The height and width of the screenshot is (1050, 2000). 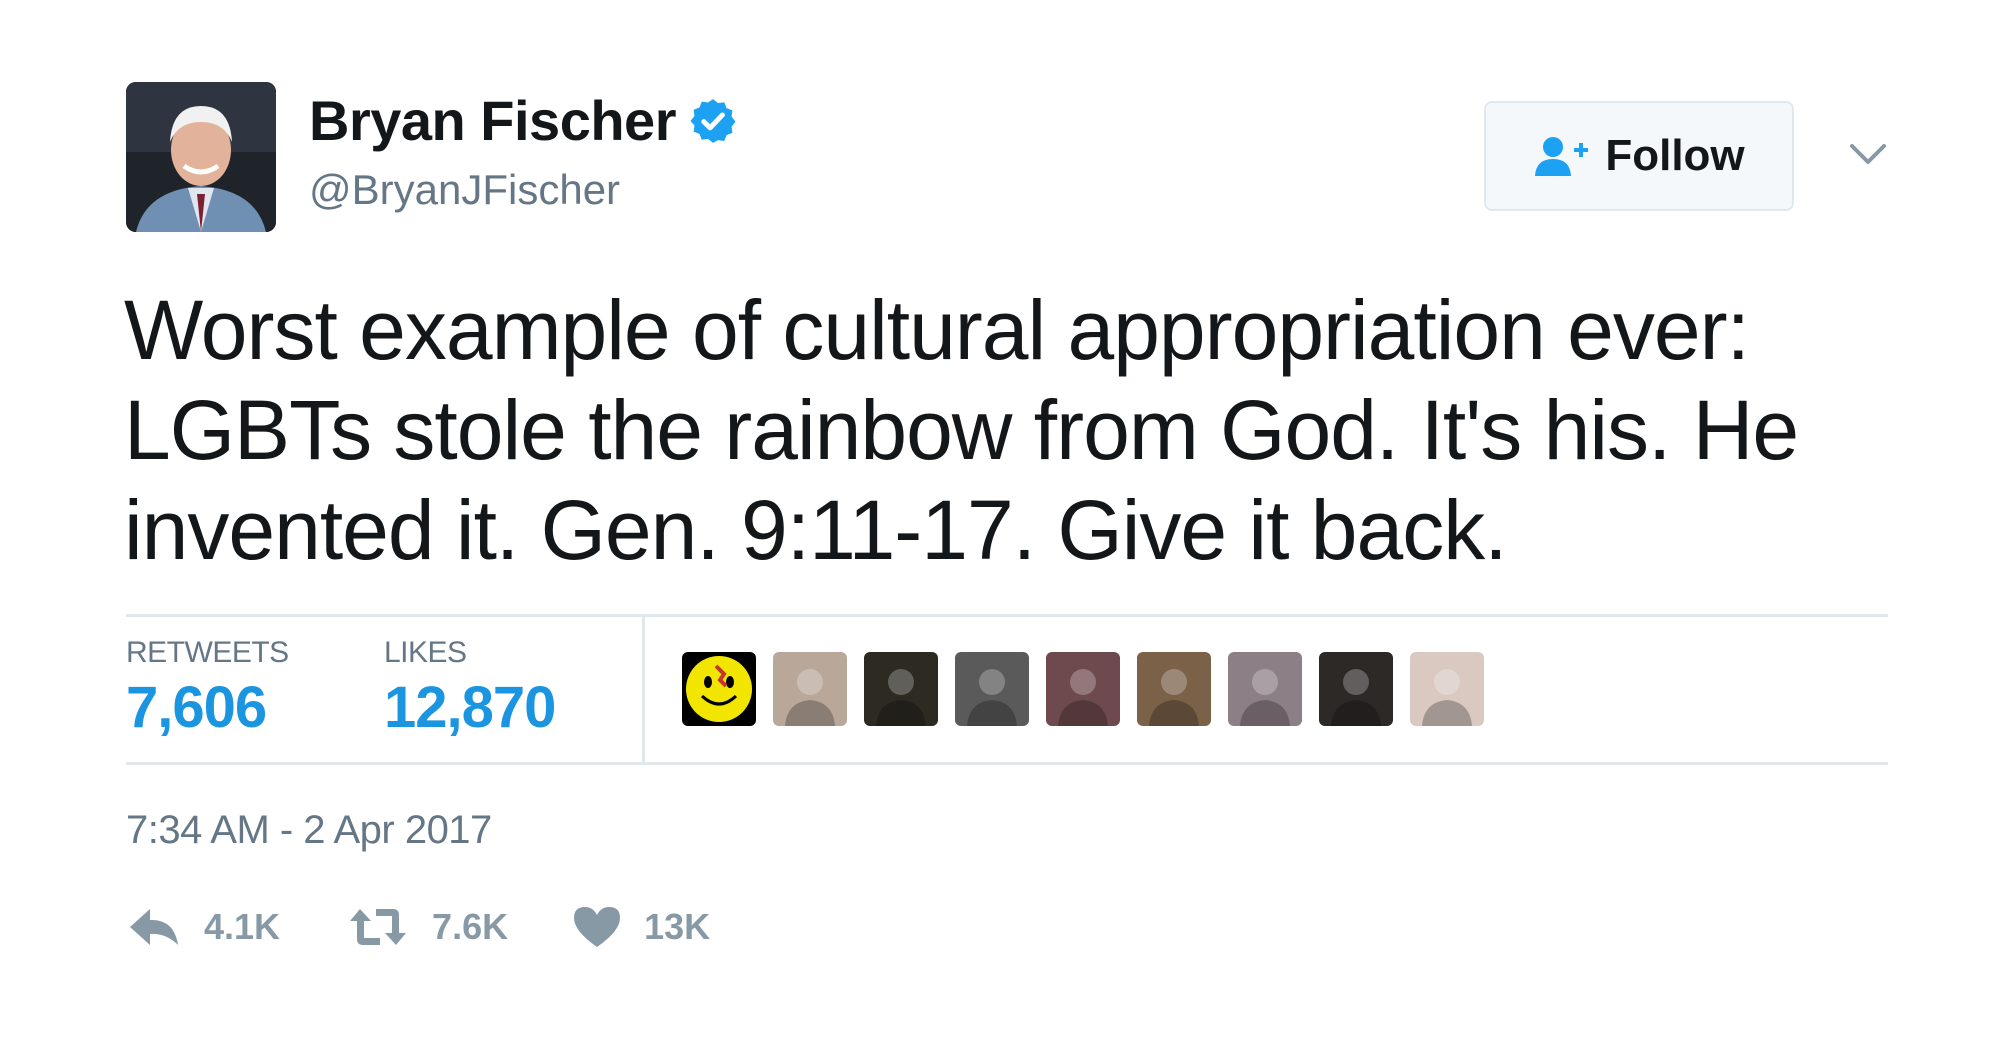 I want to click on likes-stat: LIKES 12,870, so click(x=470, y=688).